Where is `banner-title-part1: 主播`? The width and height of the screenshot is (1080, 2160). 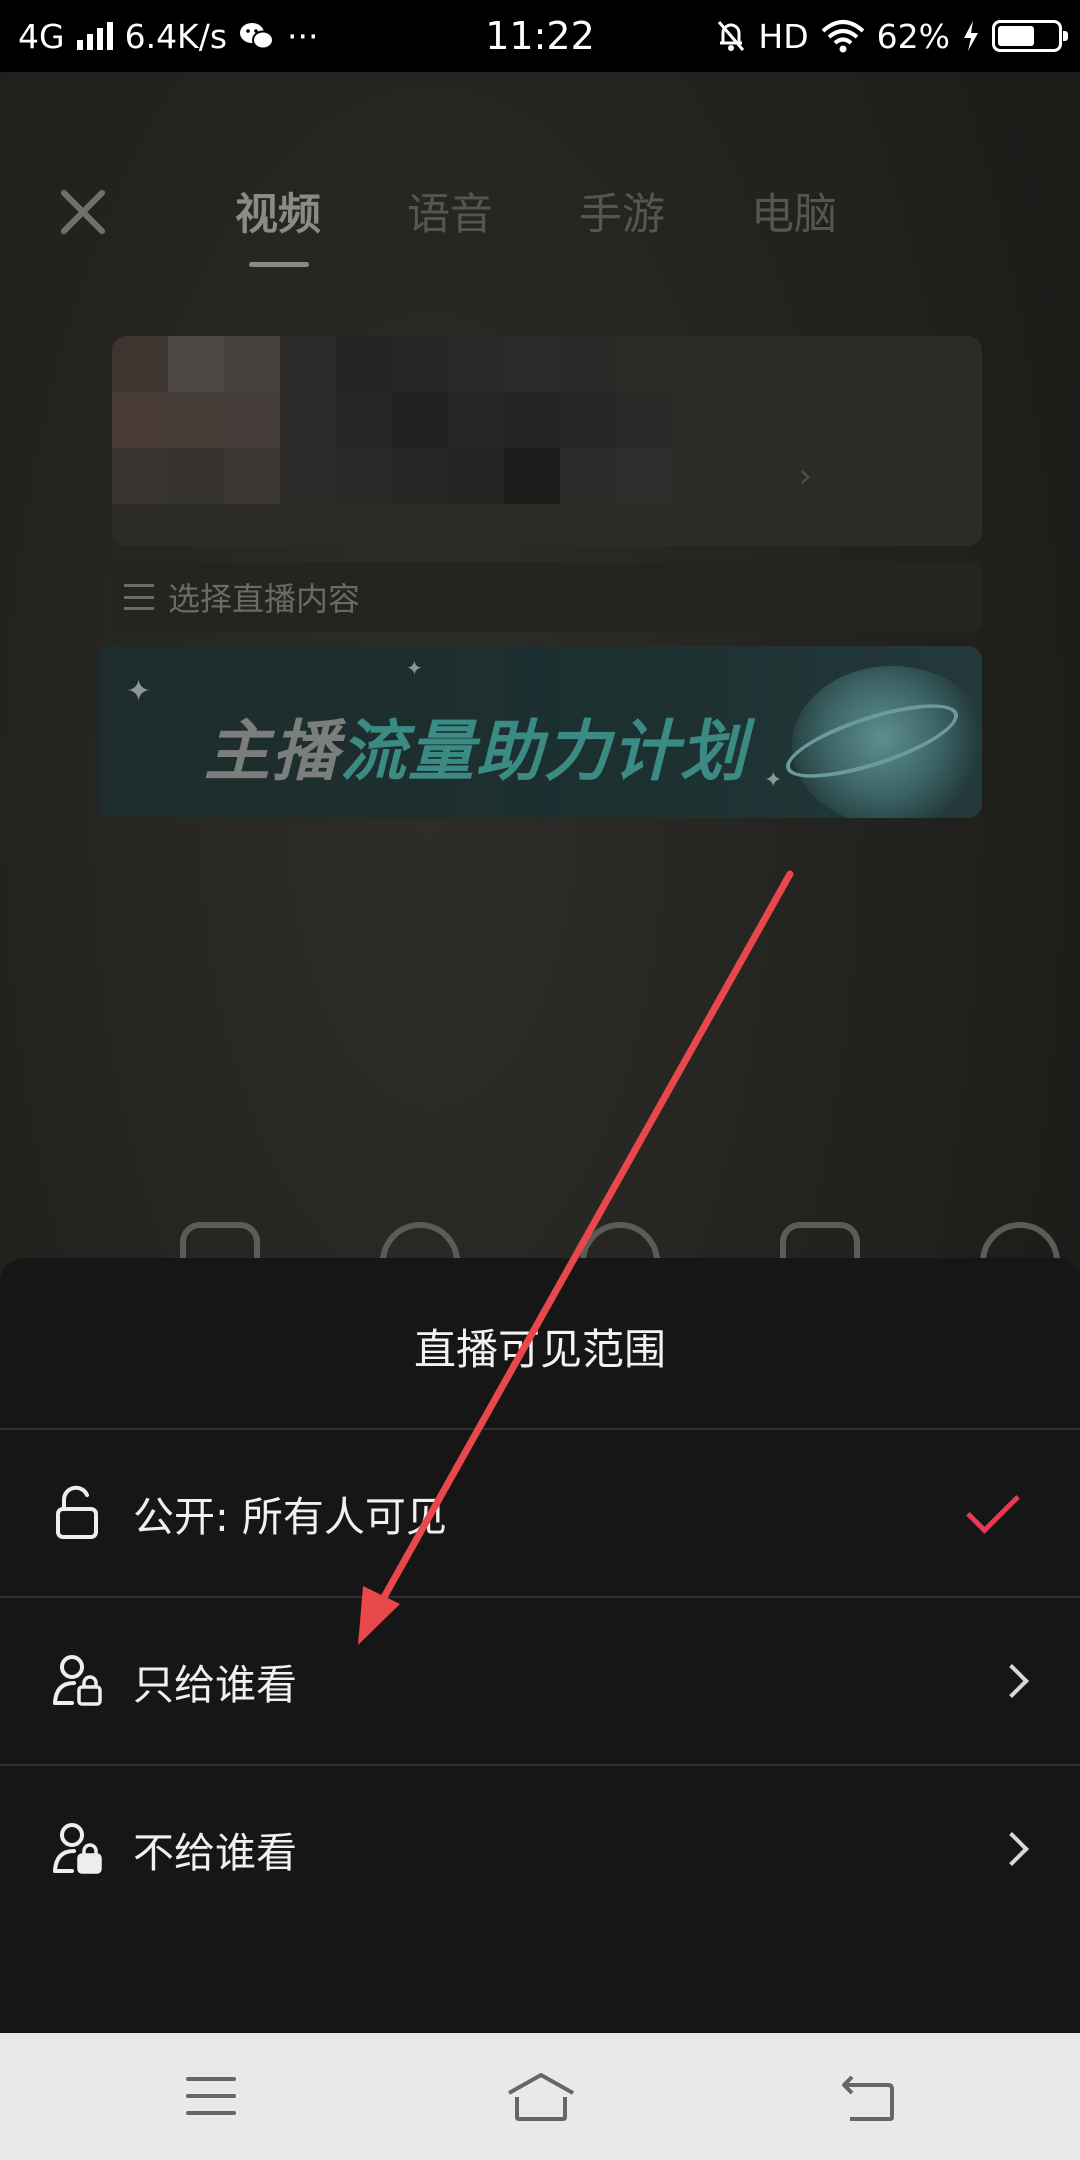 banner-title-part1: 主播 is located at coordinates (272, 751).